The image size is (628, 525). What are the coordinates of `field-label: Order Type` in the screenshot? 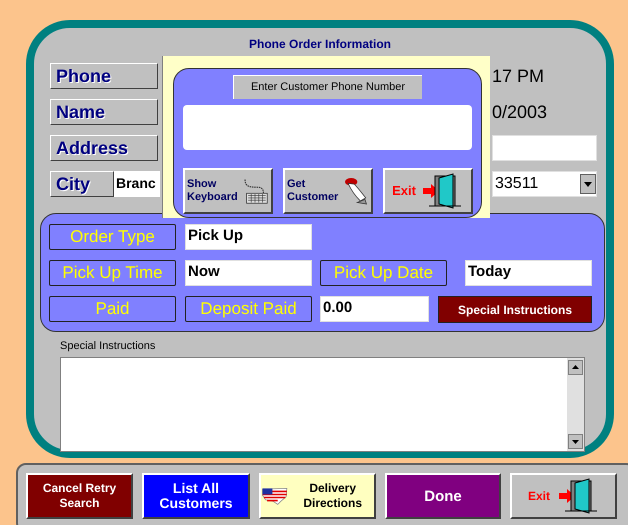 It's located at (112, 237).